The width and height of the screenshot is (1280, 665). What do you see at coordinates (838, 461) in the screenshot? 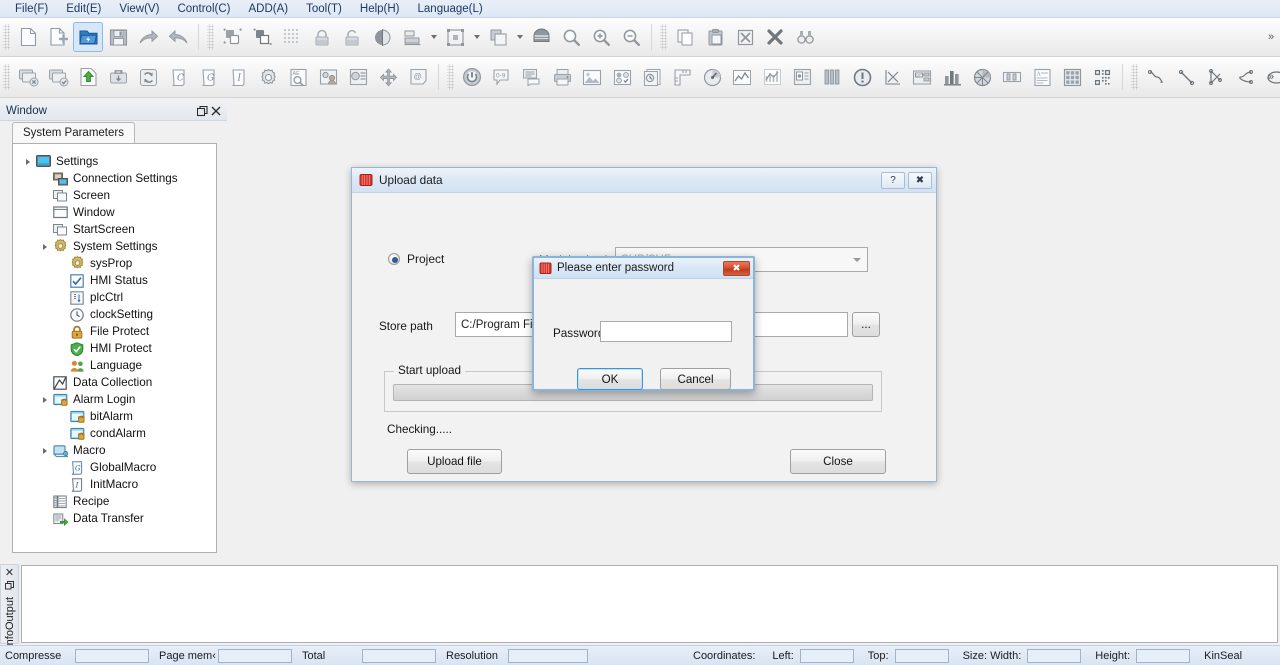
I see `close-action-button: Close` at bounding box center [838, 461].